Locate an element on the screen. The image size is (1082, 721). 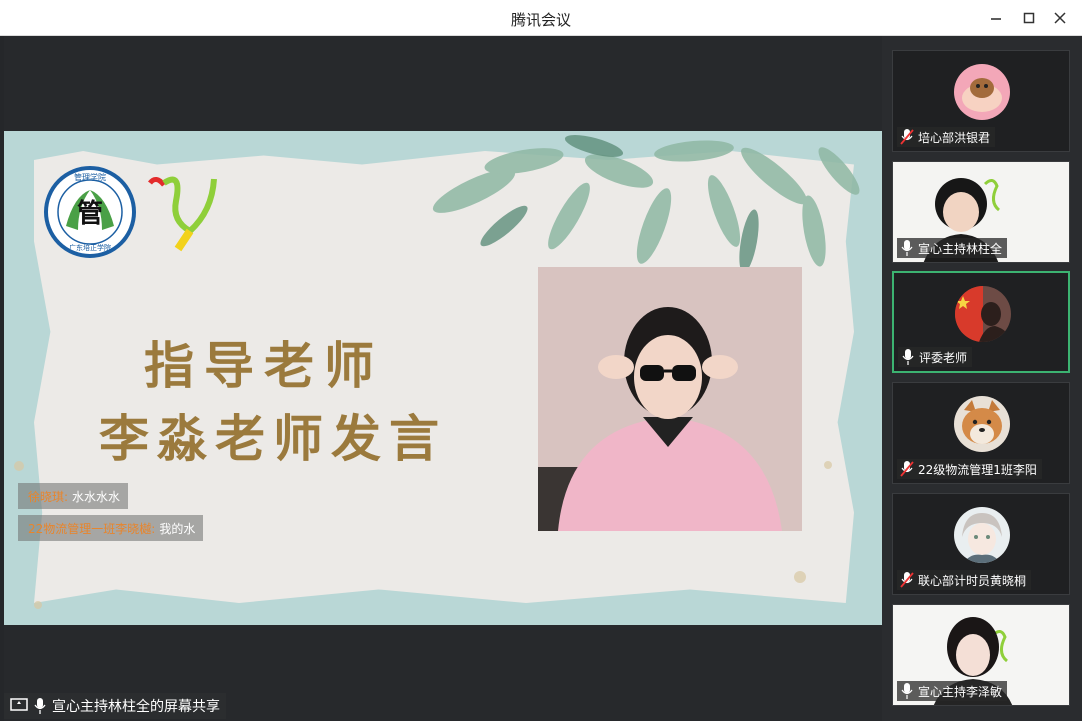
chat-message: 22物流管理一班李晓樾: 我的水 is located at coordinates (111, 528).